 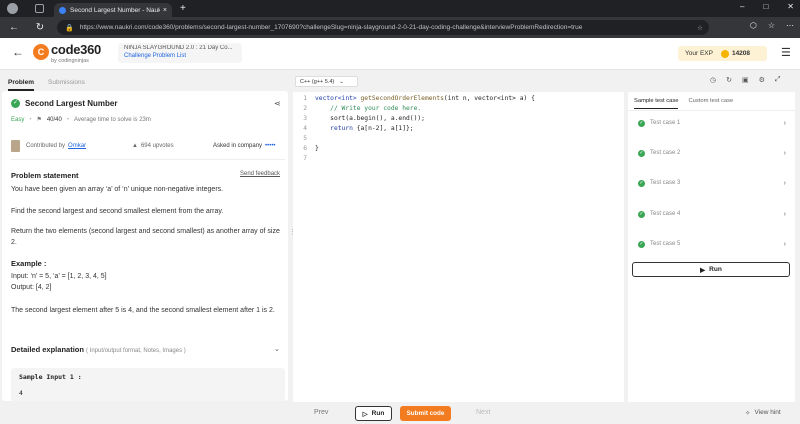 What do you see at coordinates (742, 6) in the screenshot?
I see `minimize-icon: –` at bounding box center [742, 6].